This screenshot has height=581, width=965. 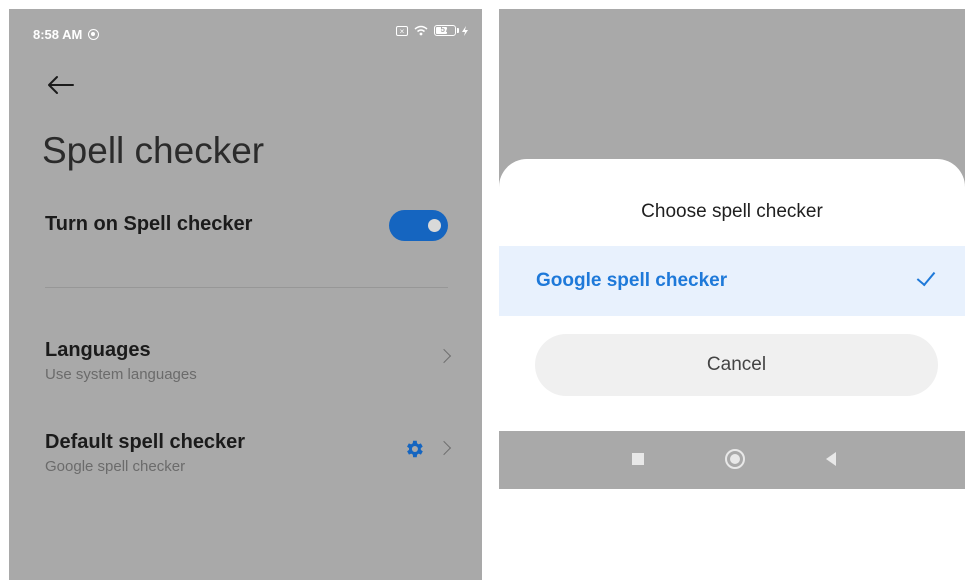 I want to click on checkmark-icon, so click(x=926, y=276).